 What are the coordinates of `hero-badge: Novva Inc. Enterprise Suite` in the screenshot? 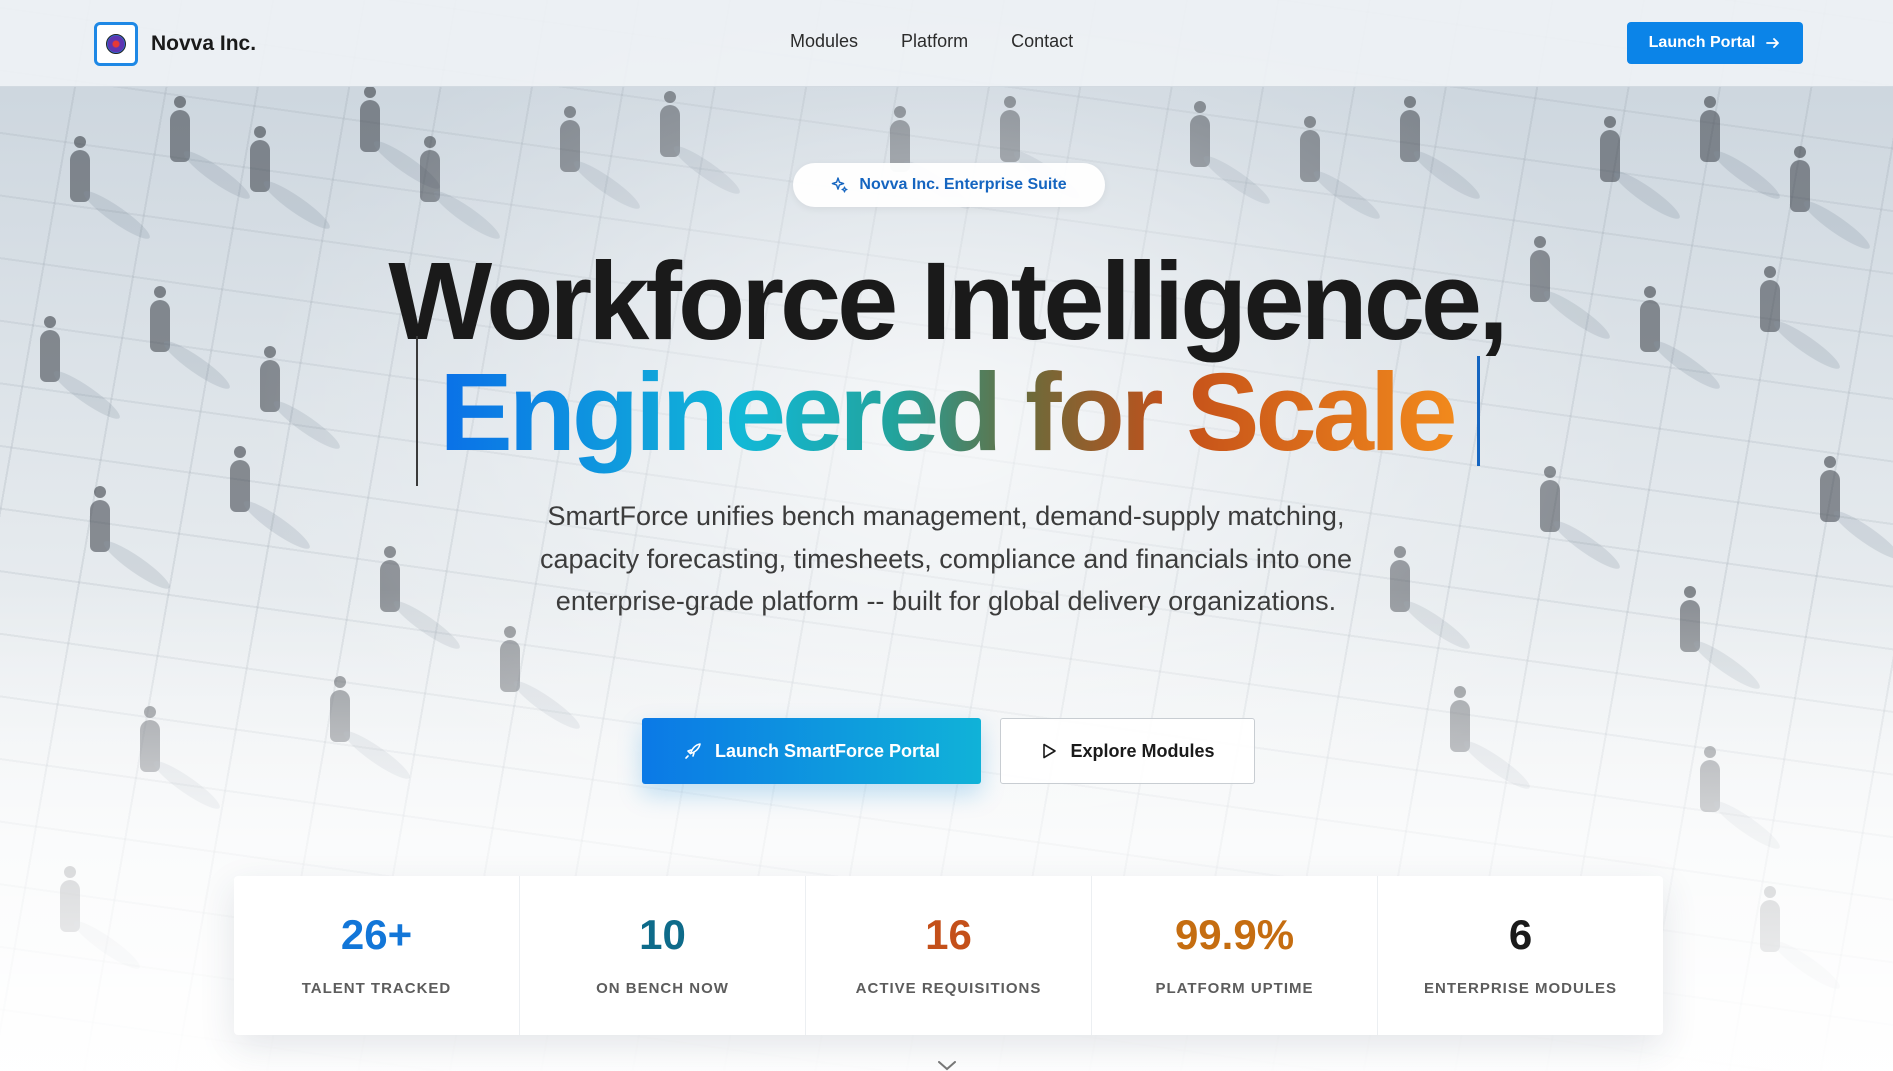 It's located at (949, 185).